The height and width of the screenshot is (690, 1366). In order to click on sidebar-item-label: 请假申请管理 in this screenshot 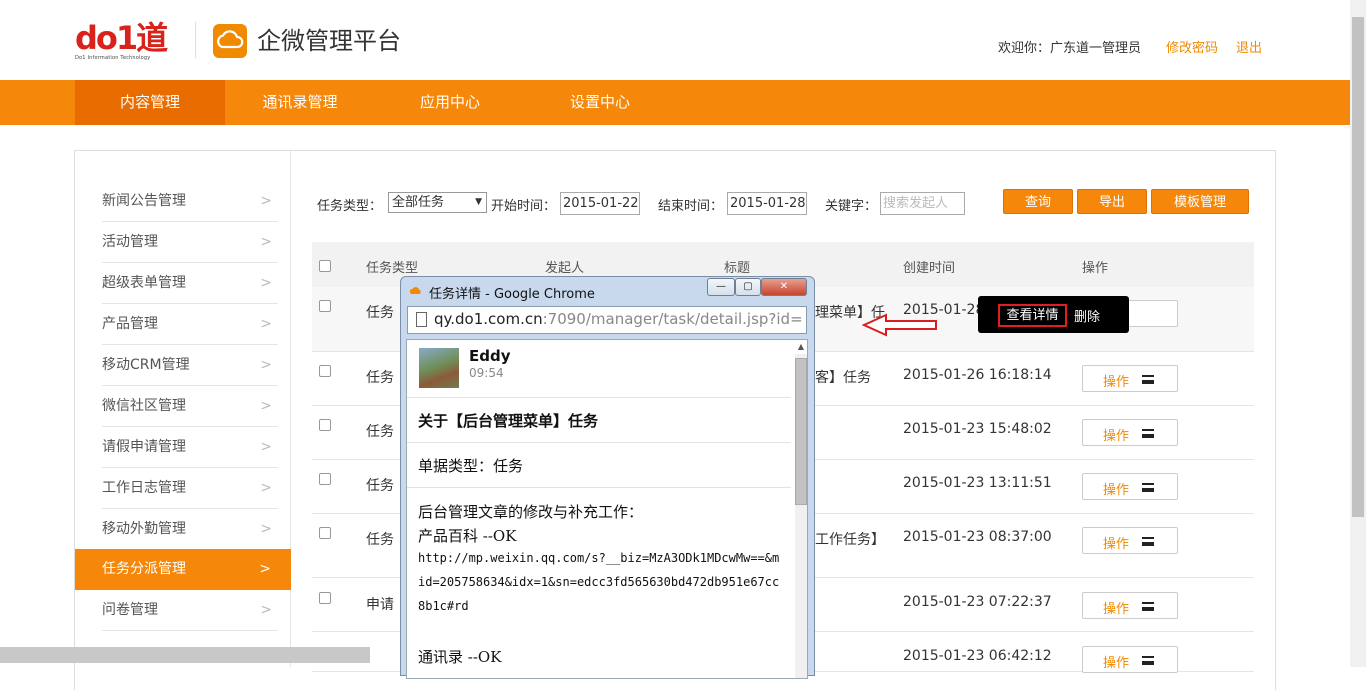, I will do `click(144, 447)`.